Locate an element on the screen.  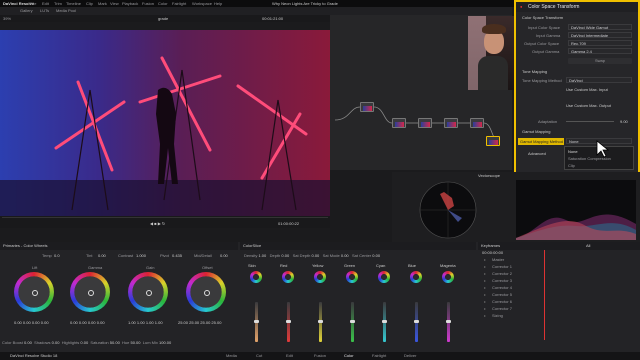
offset-wheel is located at coordinates (206, 292).